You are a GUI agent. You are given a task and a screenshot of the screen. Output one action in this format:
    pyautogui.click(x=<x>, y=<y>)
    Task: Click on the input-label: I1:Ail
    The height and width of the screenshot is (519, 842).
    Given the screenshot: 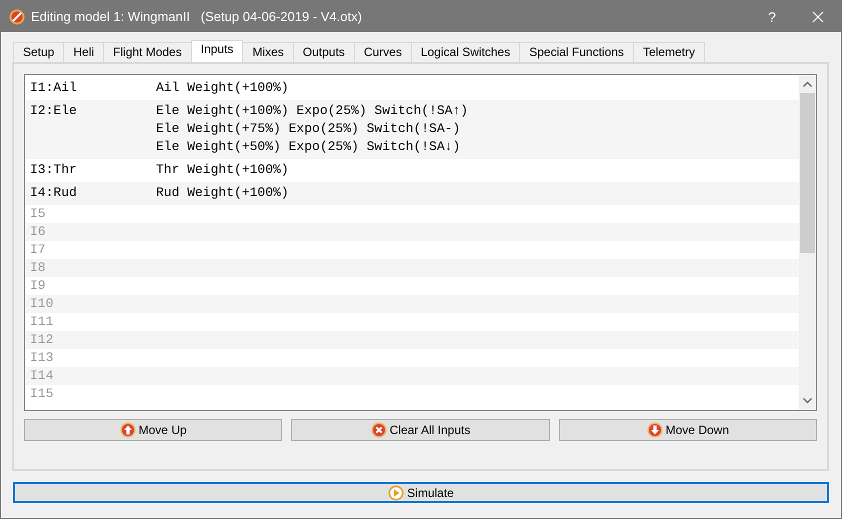 What is the action you would take?
    pyautogui.click(x=93, y=88)
    